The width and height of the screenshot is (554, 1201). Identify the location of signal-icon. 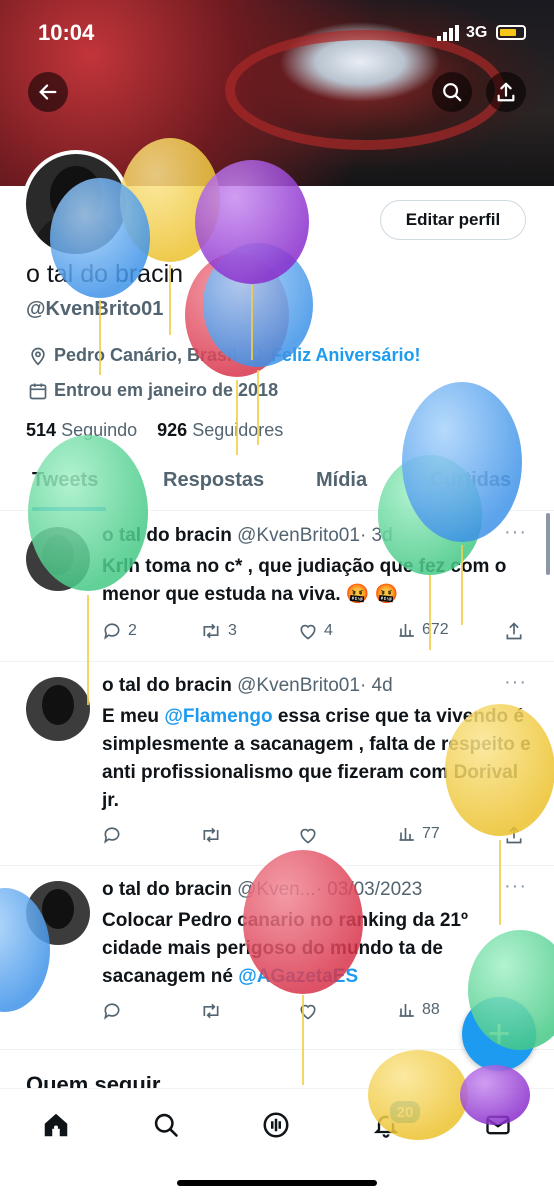
(448, 33).